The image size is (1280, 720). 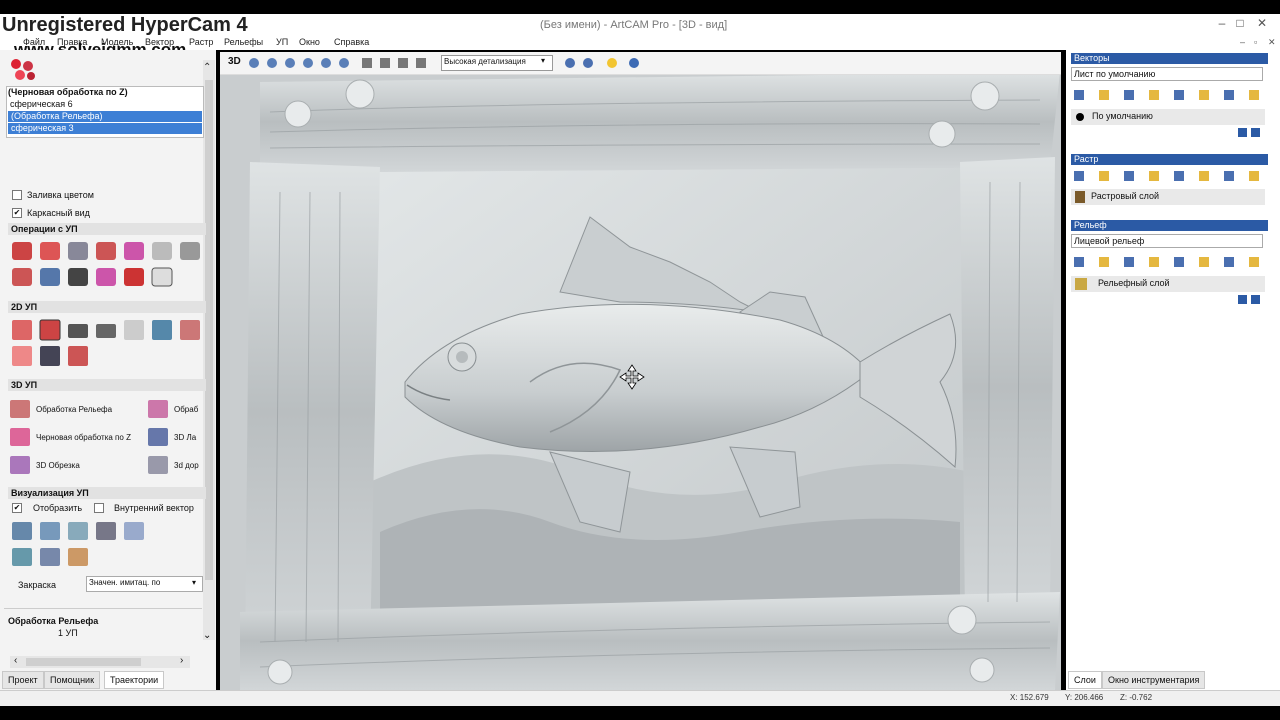 I want to click on status-x: X: 152.679, so click(x=1029, y=697).